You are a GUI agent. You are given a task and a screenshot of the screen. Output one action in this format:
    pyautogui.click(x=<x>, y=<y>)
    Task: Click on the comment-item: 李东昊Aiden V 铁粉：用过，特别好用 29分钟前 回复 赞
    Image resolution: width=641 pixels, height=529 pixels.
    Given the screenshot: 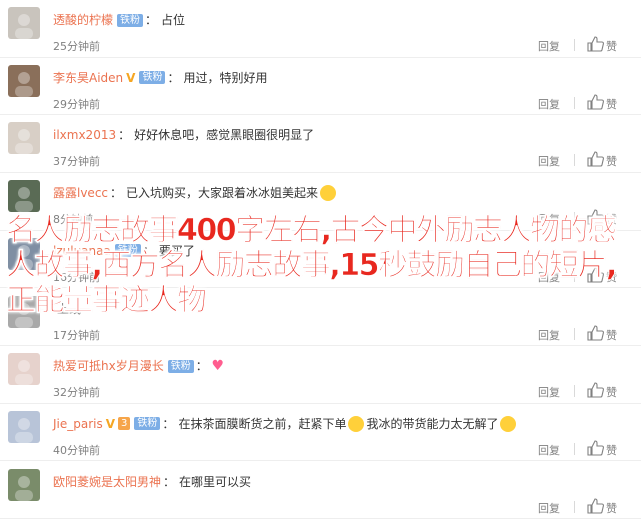 What is the action you would take?
    pyautogui.click(x=320, y=87)
    